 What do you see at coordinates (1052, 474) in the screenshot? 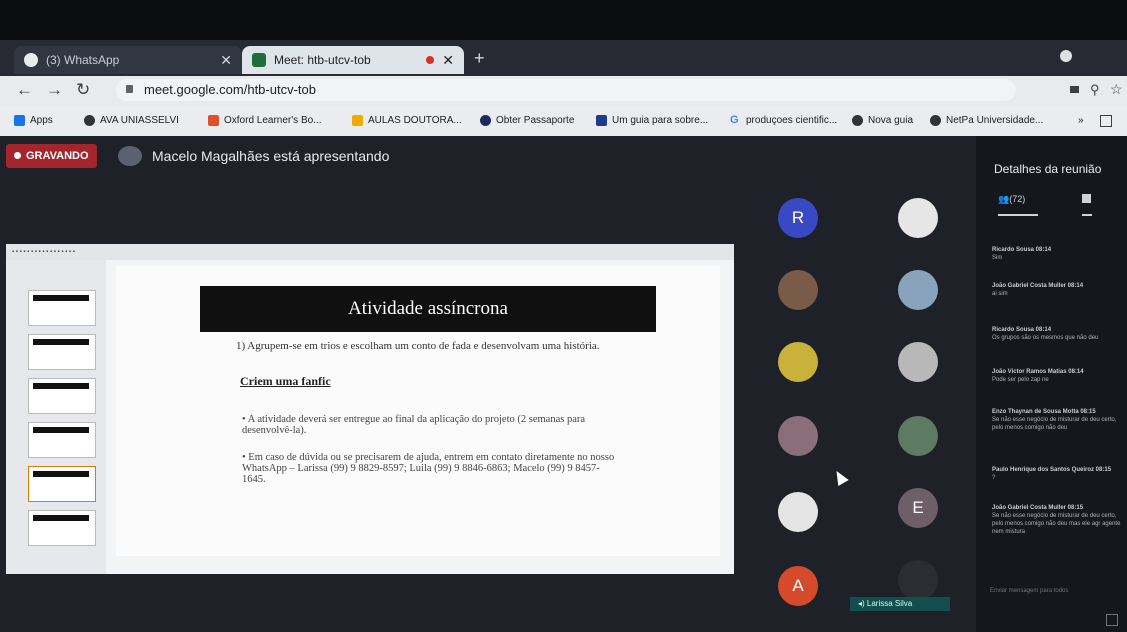
I see `chat-message: Paulo Henrique dos Santos Queiroz 08:15?` at bounding box center [1052, 474].